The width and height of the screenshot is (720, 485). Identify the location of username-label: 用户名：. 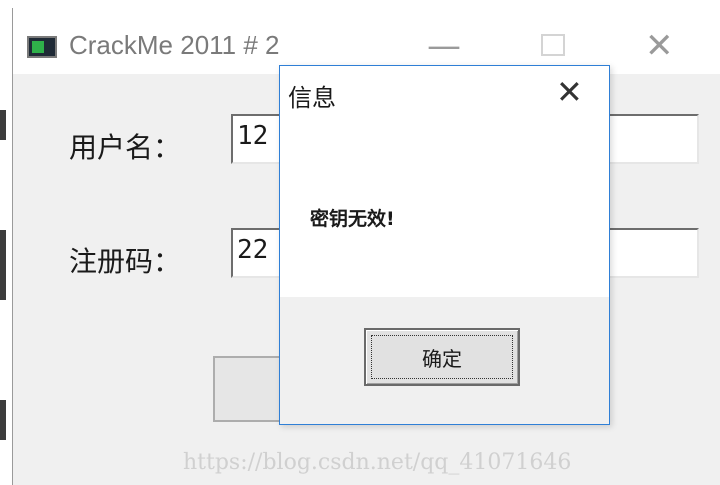
(125, 147).